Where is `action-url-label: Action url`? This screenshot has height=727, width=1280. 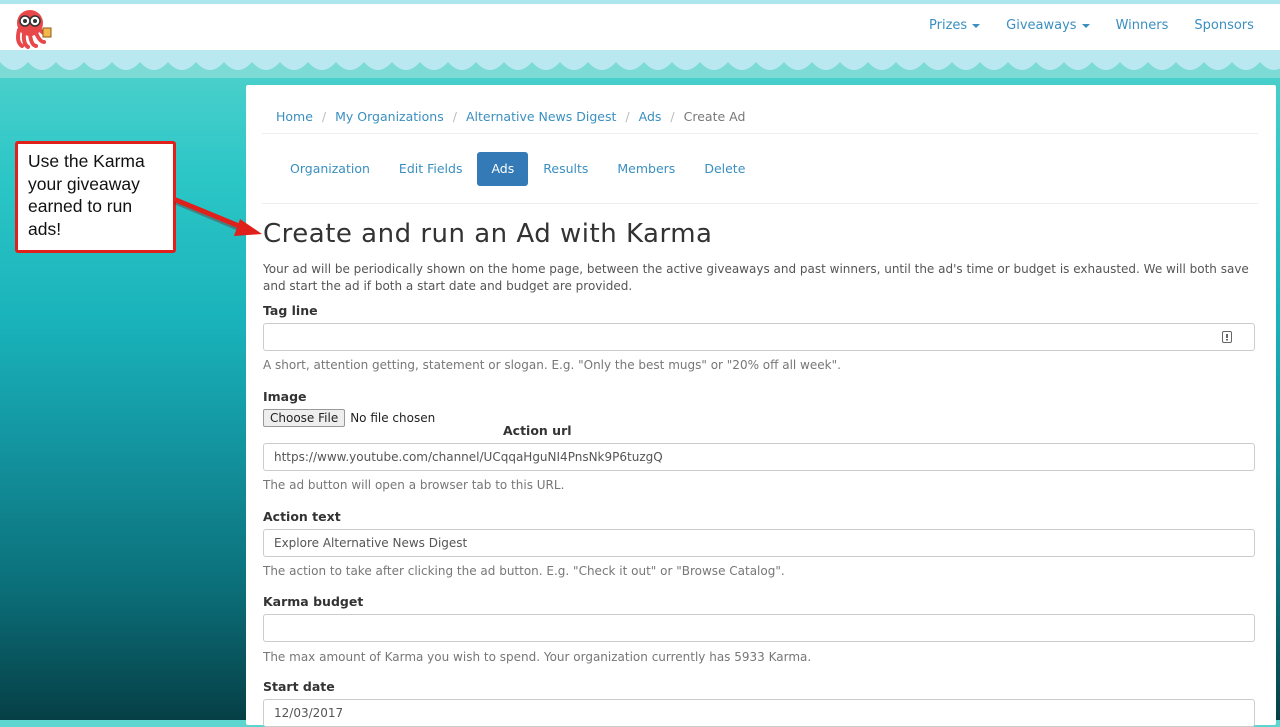 action-url-label: Action url is located at coordinates (537, 430).